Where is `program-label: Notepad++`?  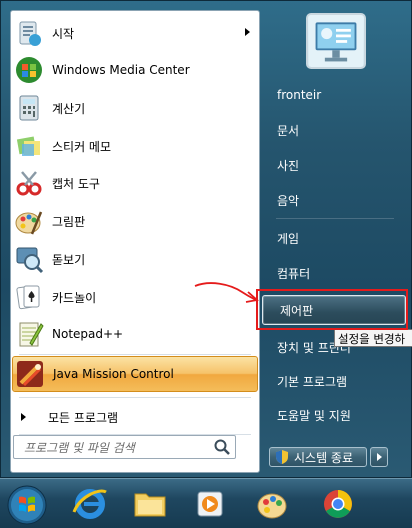
program-label: Notepad++ is located at coordinates (88, 334).